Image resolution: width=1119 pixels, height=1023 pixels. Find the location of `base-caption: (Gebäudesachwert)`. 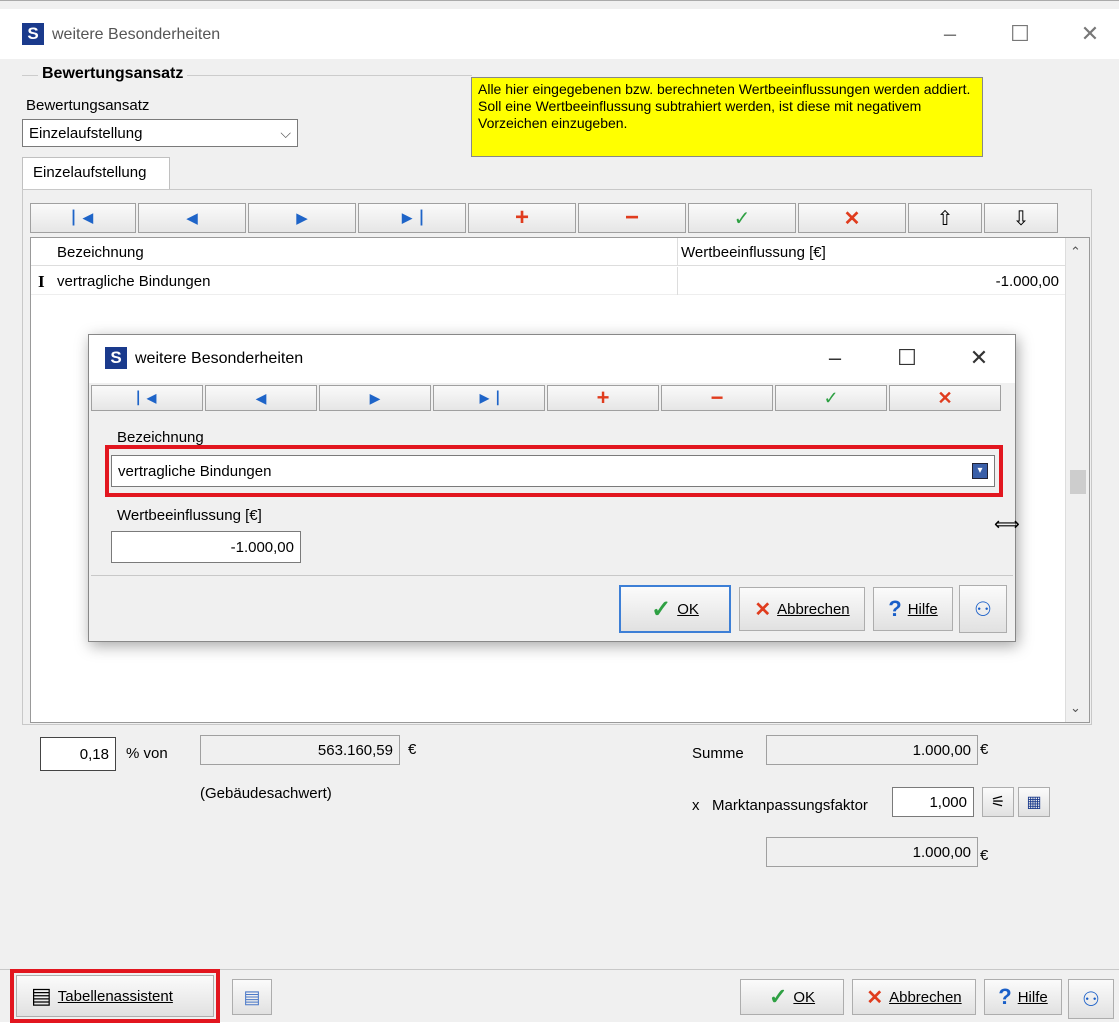

base-caption: (Gebäudesachwert) is located at coordinates (266, 793).